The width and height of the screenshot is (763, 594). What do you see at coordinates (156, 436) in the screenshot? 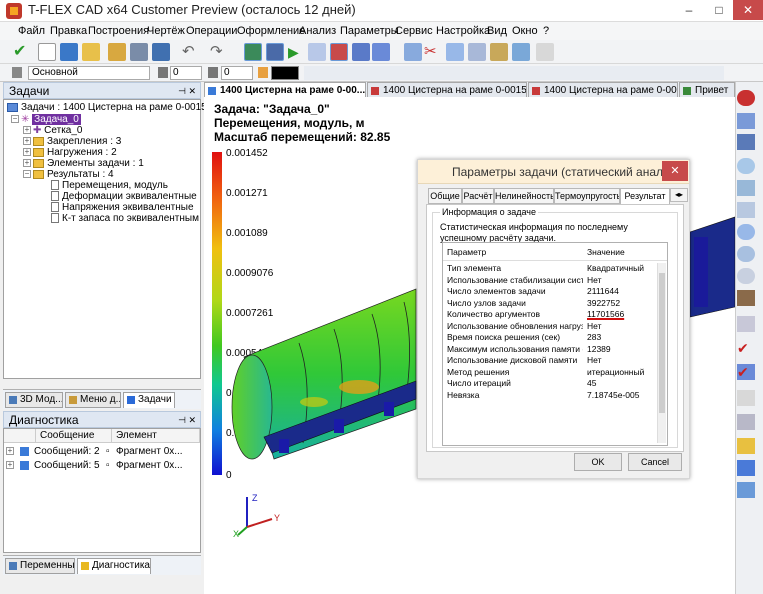
I see `diag-col-element: Элемент` at bounding box center [156, 436].